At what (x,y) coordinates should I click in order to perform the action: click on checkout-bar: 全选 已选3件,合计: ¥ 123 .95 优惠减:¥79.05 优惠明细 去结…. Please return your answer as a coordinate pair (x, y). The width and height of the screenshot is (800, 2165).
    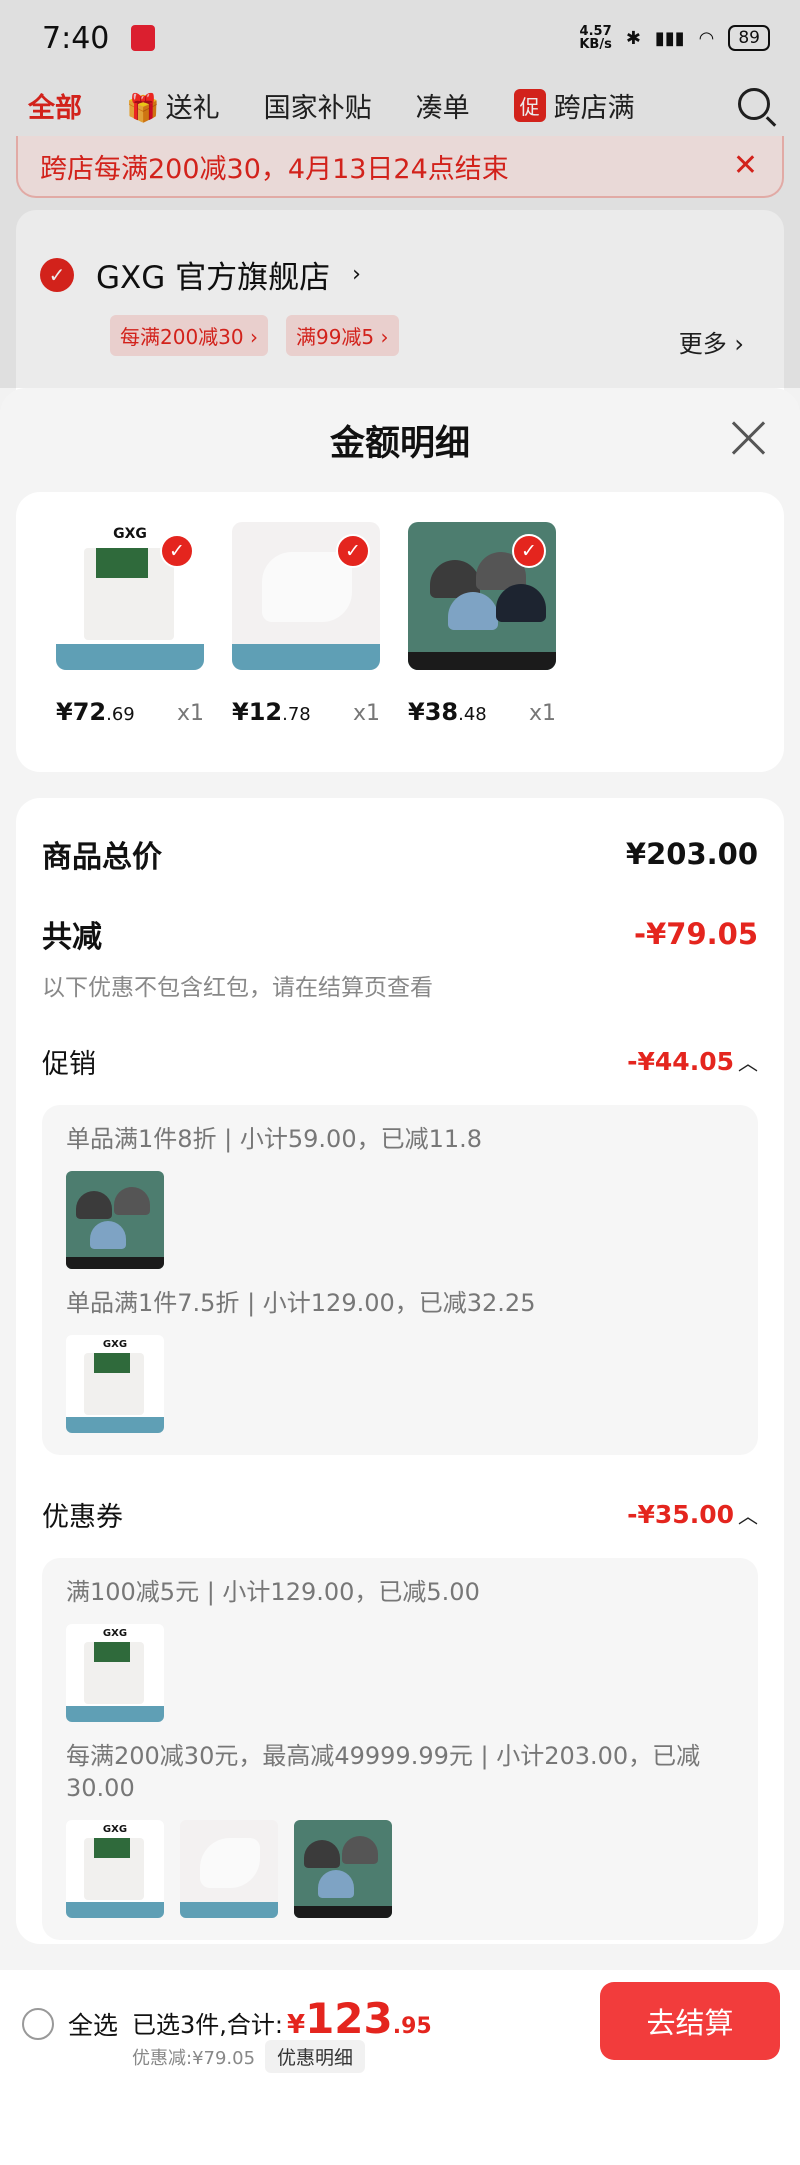
    Looking at the image, I should click on (400, 2022).